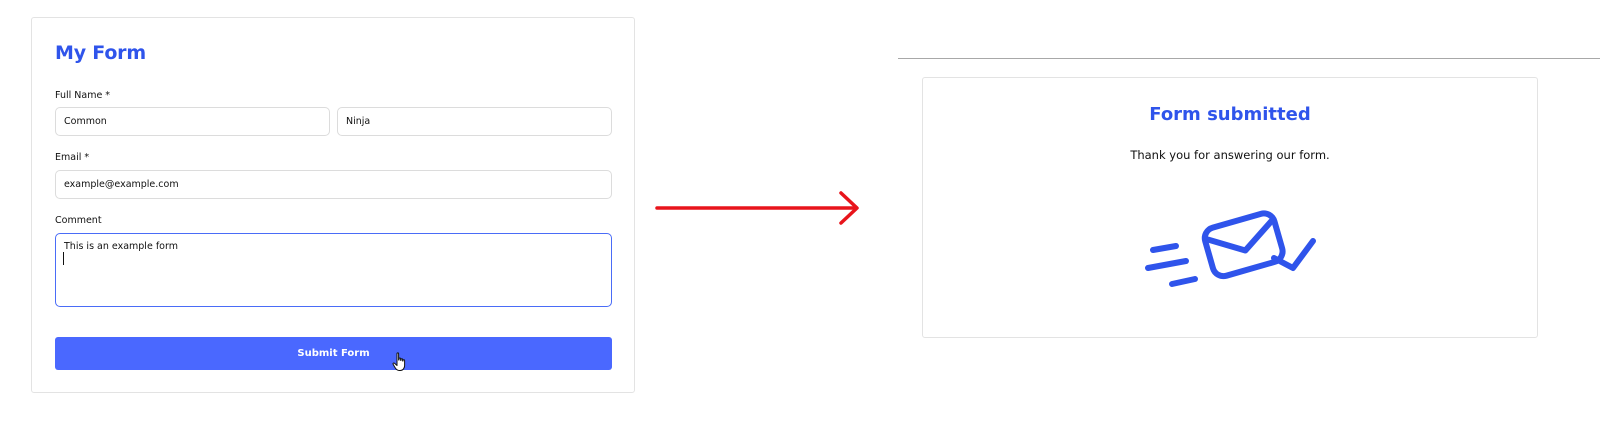 Image resolution: width=1600 pixels, height=427 pixels. What do you see at coordinates (333, 184) in the screenshot?
I see `email-input` at bounding box center [333, 184].